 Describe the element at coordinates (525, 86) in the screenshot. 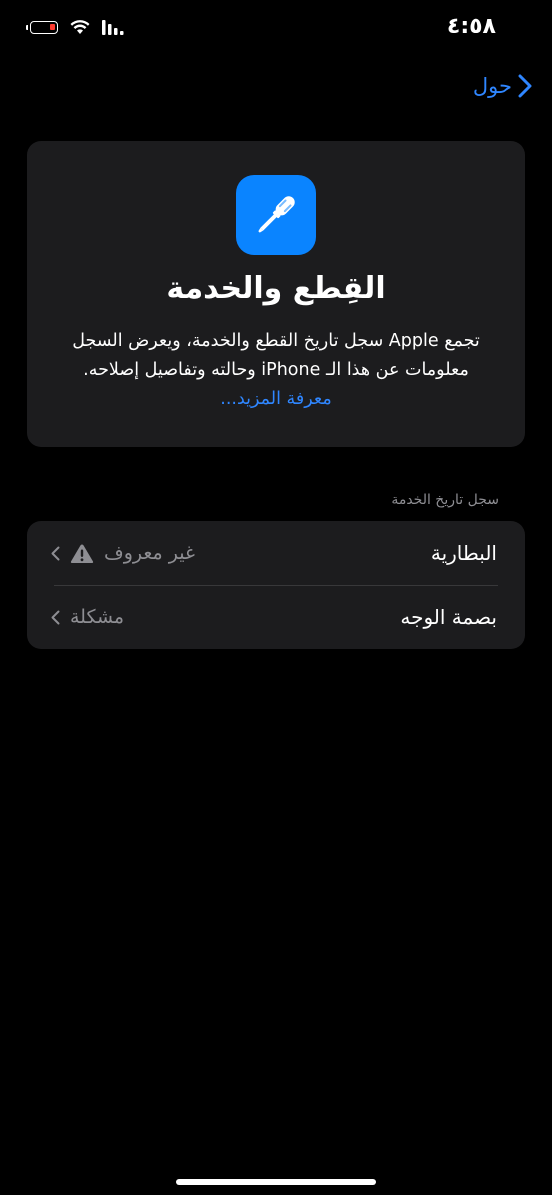

I see `chevron-back-icon` at that location.